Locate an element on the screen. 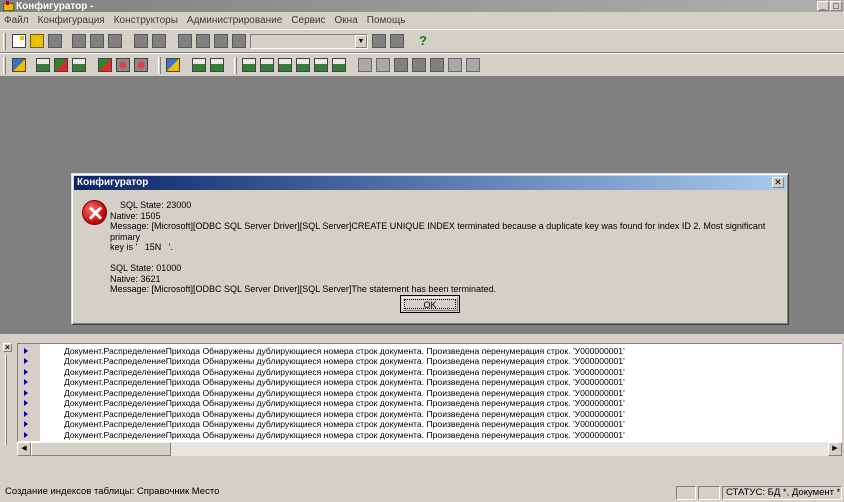  designer-document-icon is located at coordinates (249, 65).